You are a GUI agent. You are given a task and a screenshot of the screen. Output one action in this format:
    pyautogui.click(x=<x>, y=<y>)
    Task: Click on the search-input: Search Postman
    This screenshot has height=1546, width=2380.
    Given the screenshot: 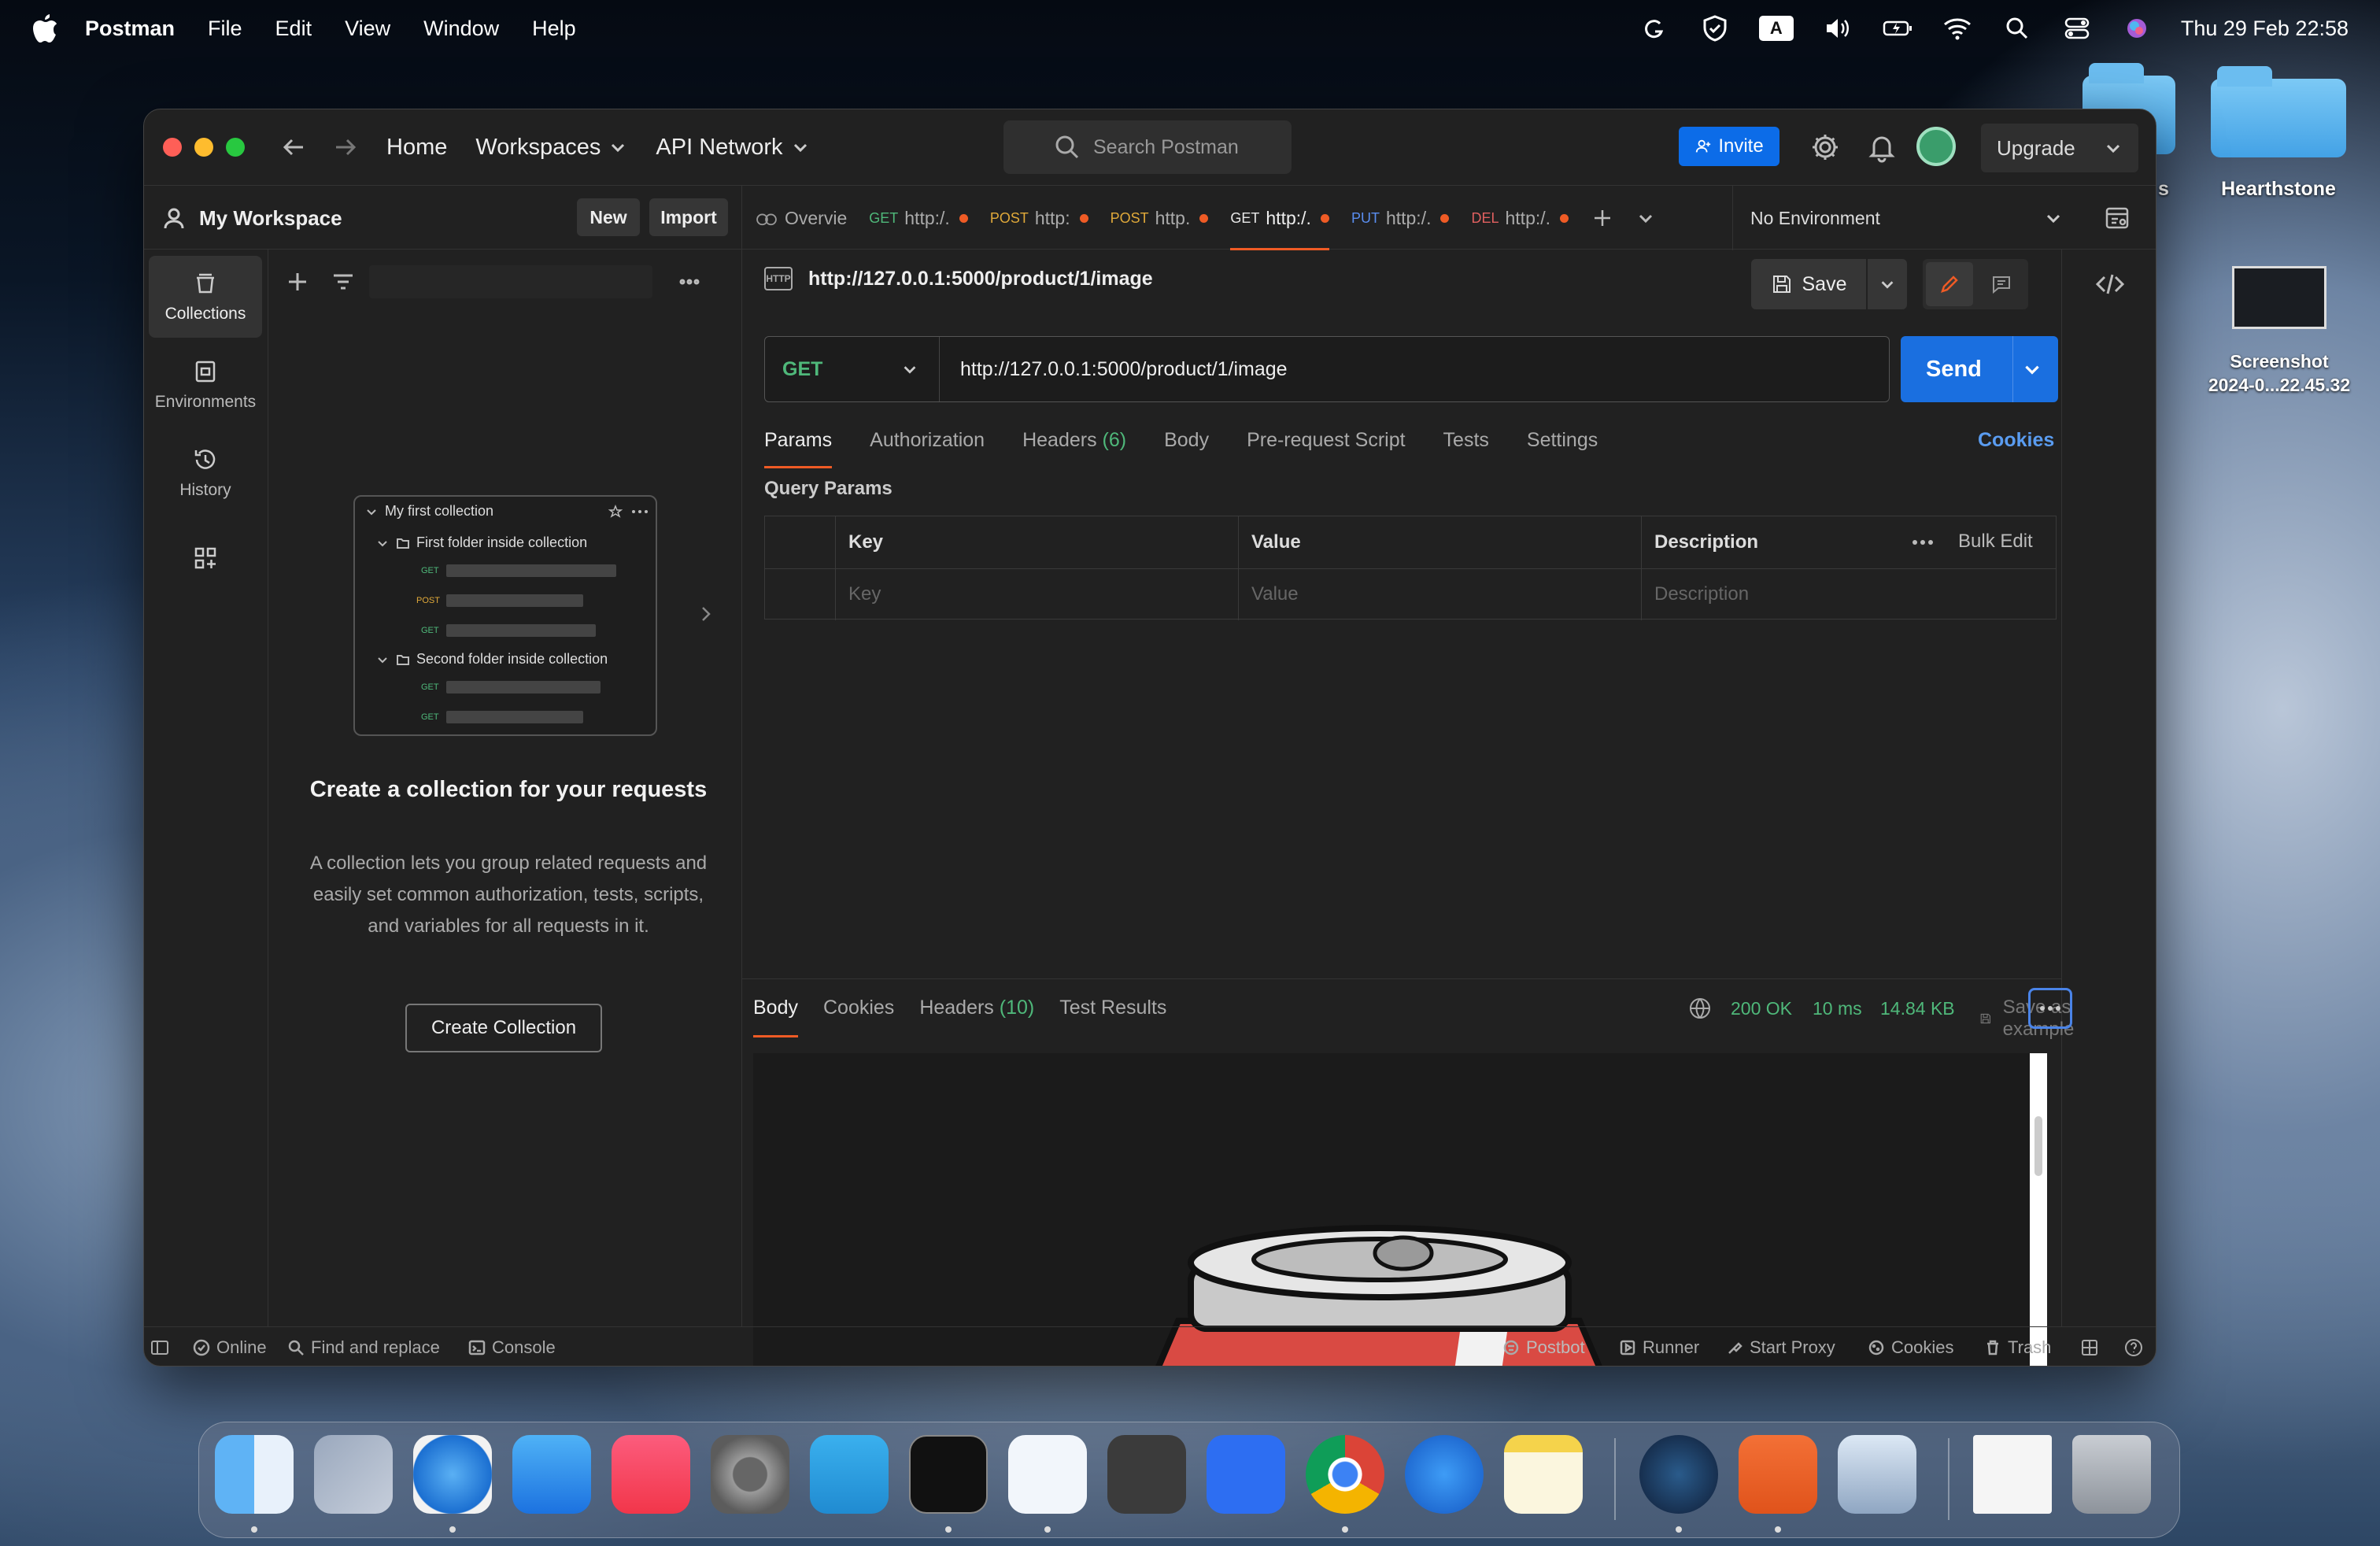 What is the action you would take?
    pyautogui.click(x=1147, y=147)
    